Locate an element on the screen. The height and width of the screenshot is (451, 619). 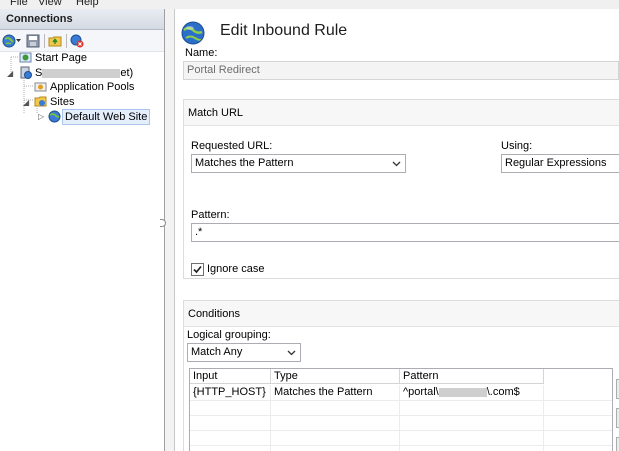
save-icon is located at coordinates (33, 41).